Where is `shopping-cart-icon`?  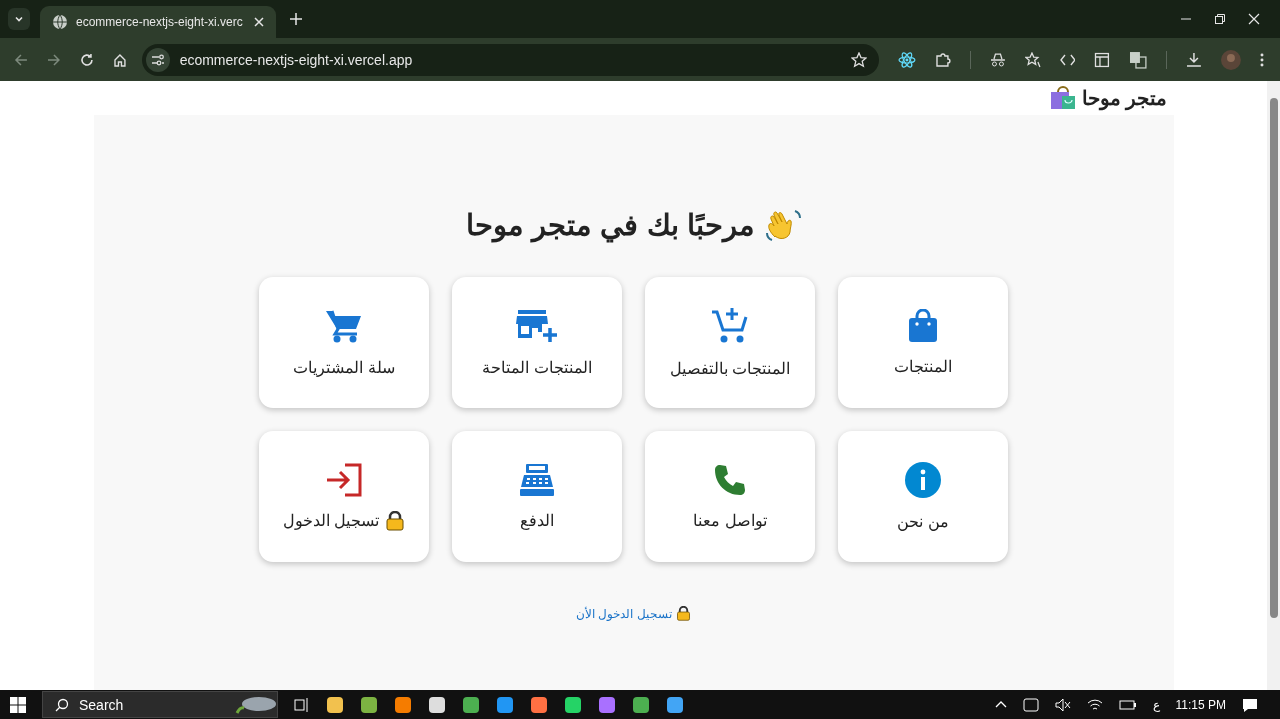 shopping-cart-icon is located at coordinates (344, 326).